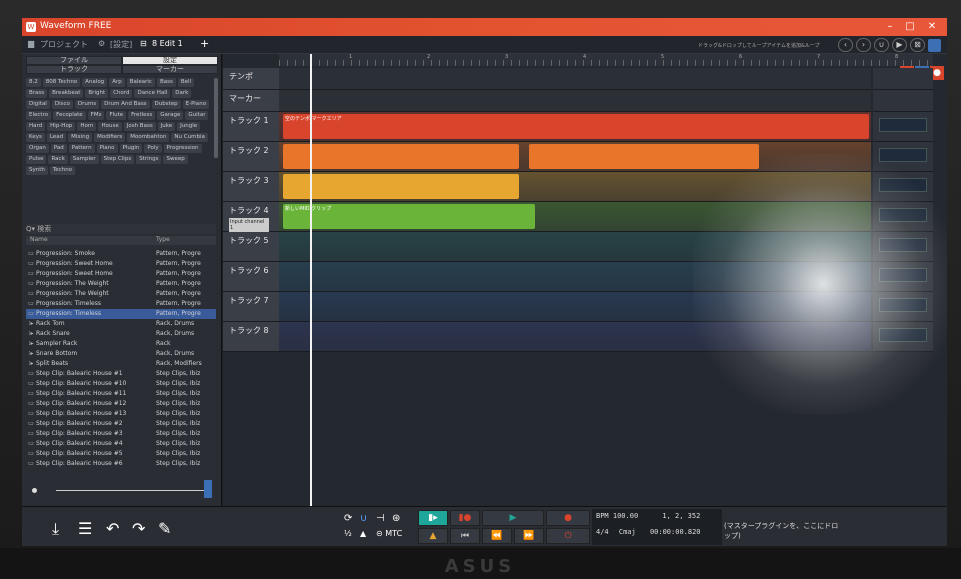 The width and height of the screenshot is (961, 579). Describe the element at coordinates (87, 104) in the screenshot. I see `tag-chip: Drums` at that location.